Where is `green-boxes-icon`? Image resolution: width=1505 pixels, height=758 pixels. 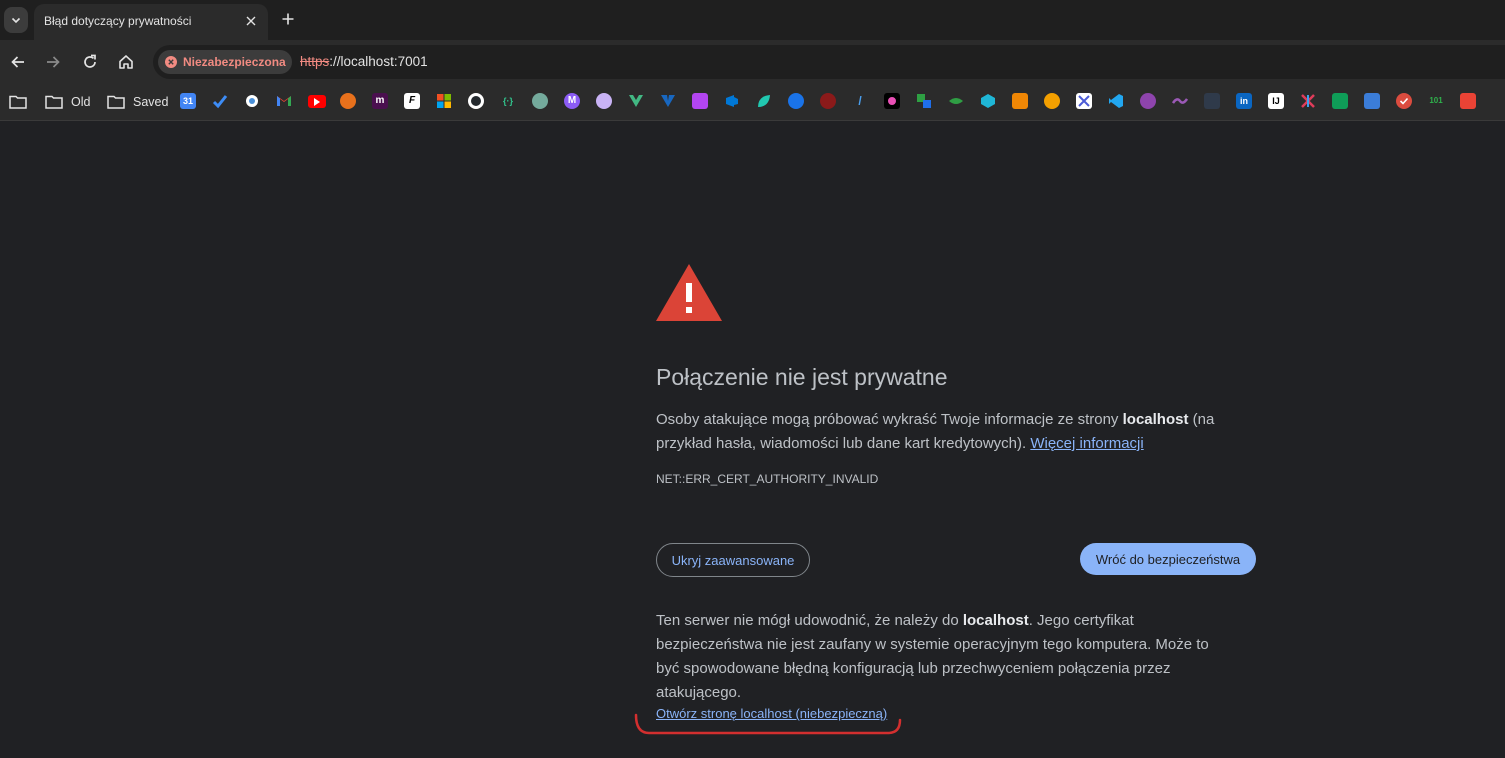 green-boxes-icon is located at coordinates (924, 101).